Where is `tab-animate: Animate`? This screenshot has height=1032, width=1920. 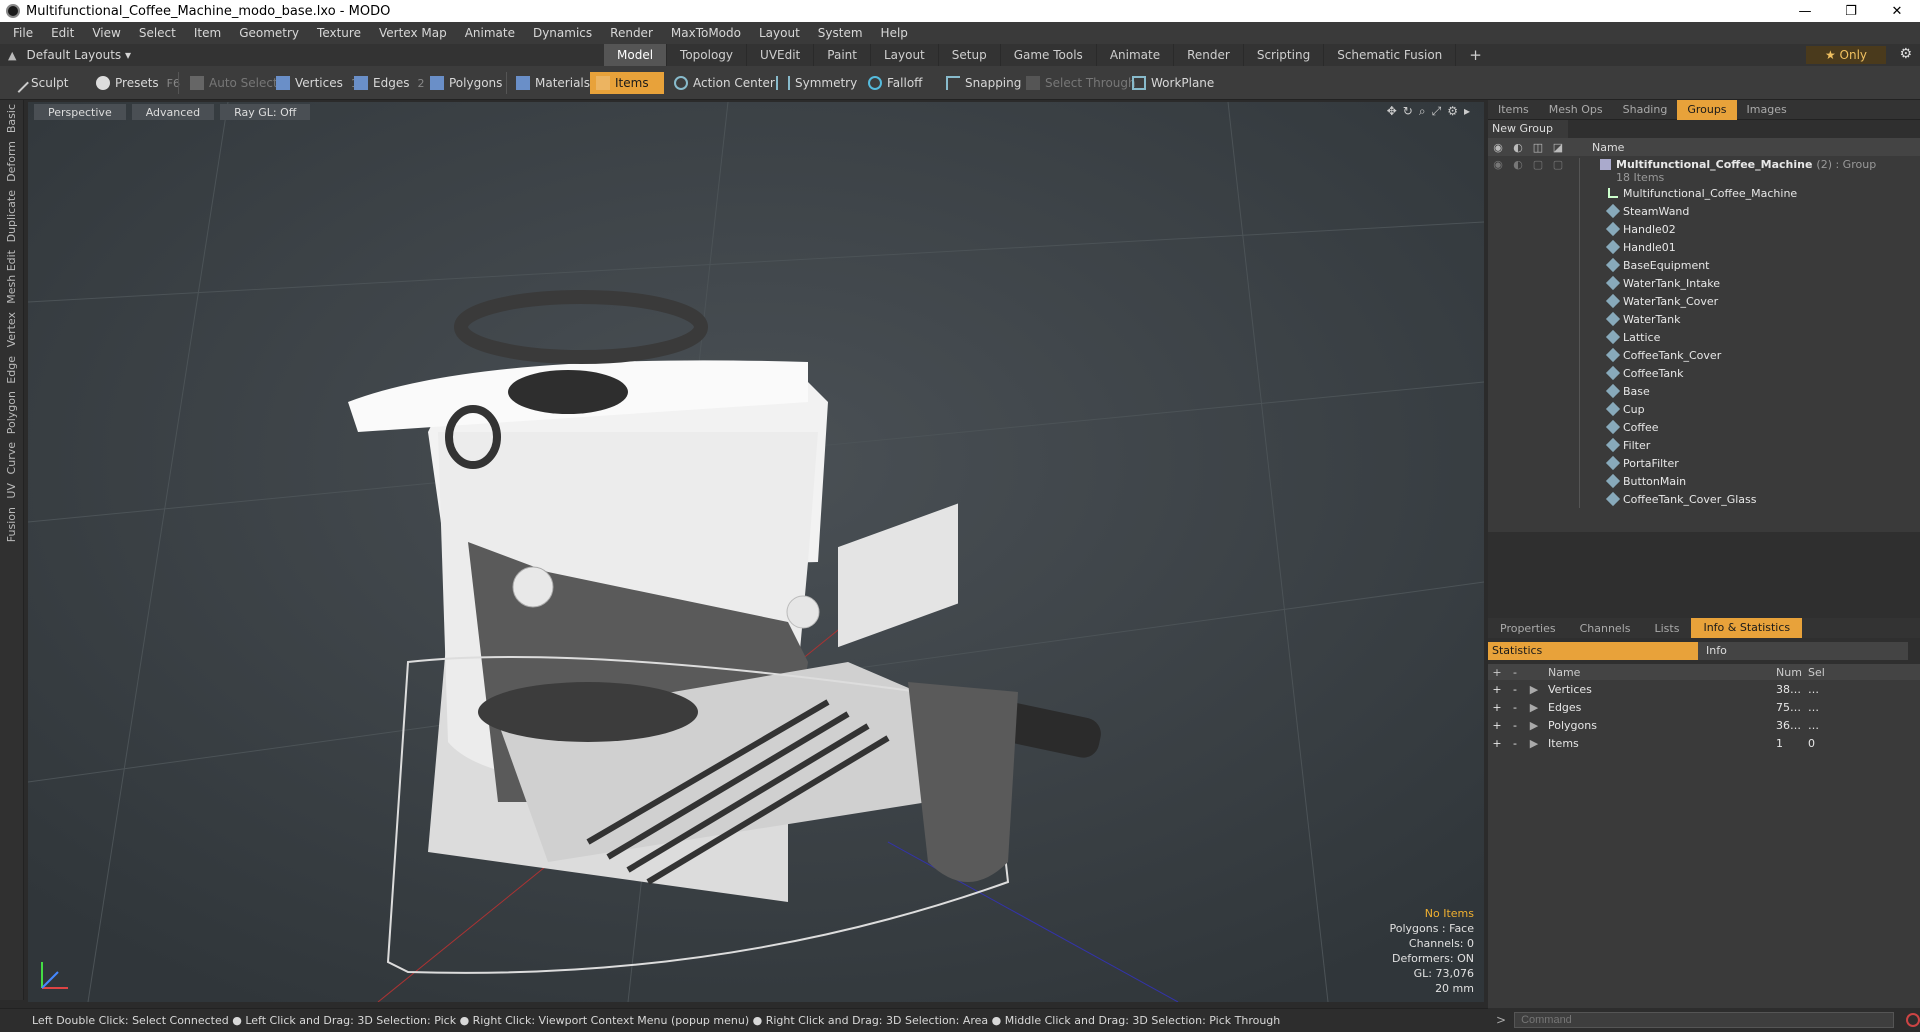
tab-animate: Animate is located at coordinates (1136, 55).